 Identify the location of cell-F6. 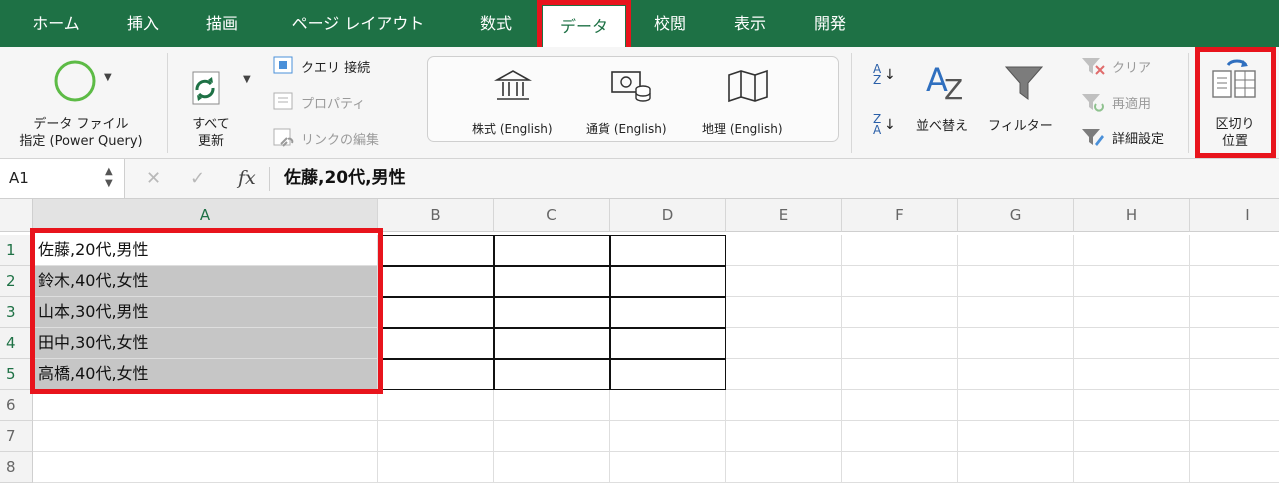
(900, 405).